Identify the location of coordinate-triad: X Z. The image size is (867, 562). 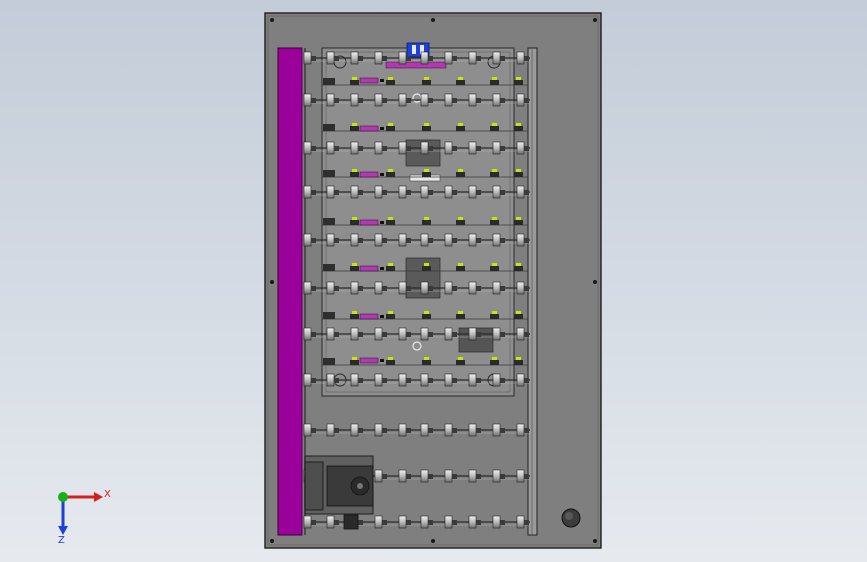
(84, 516).